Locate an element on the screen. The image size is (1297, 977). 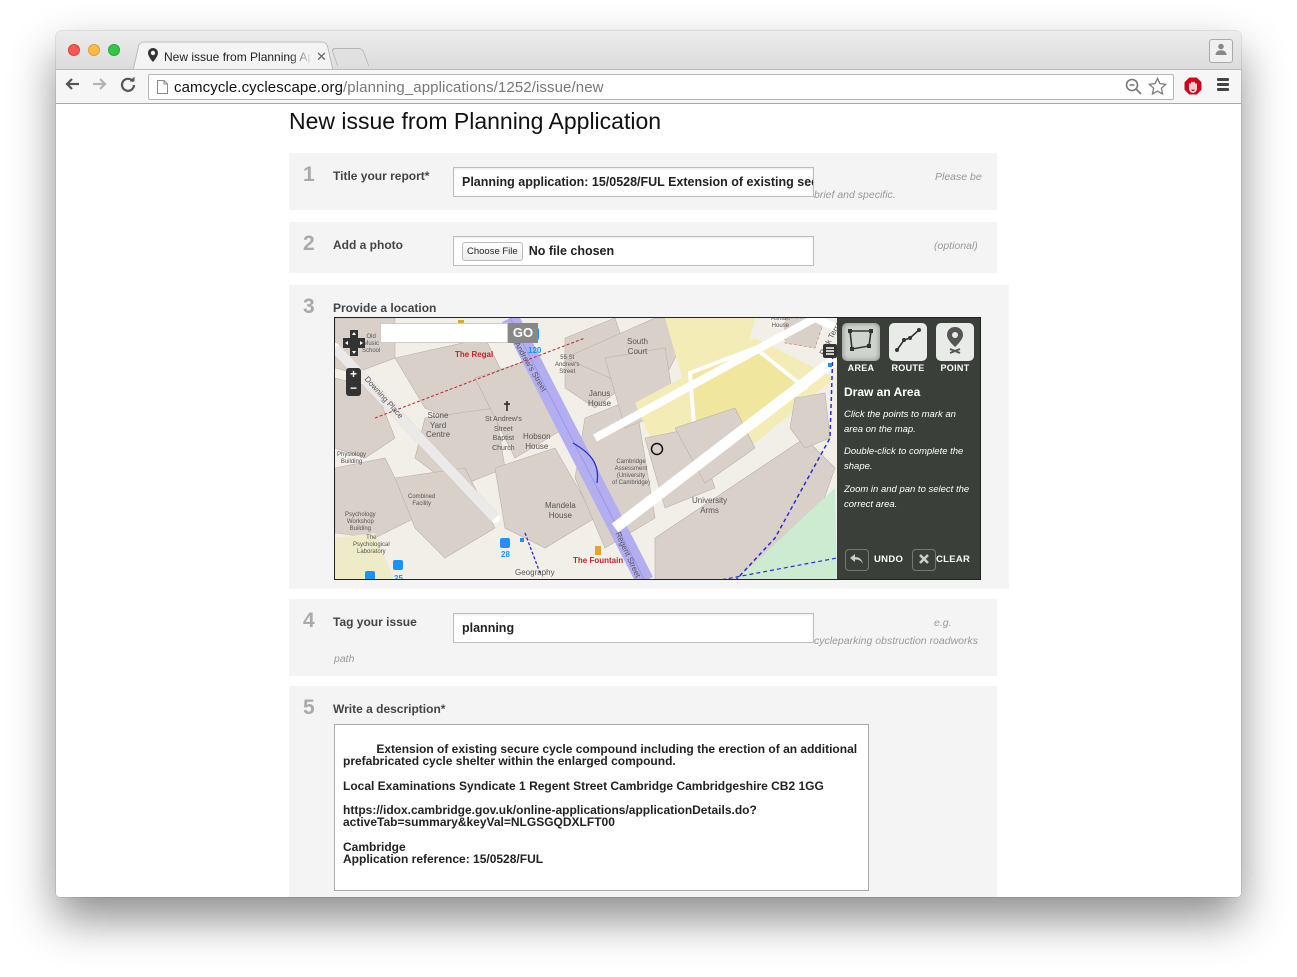
photo-hint: (optional) is located at coordinates (956, 246).